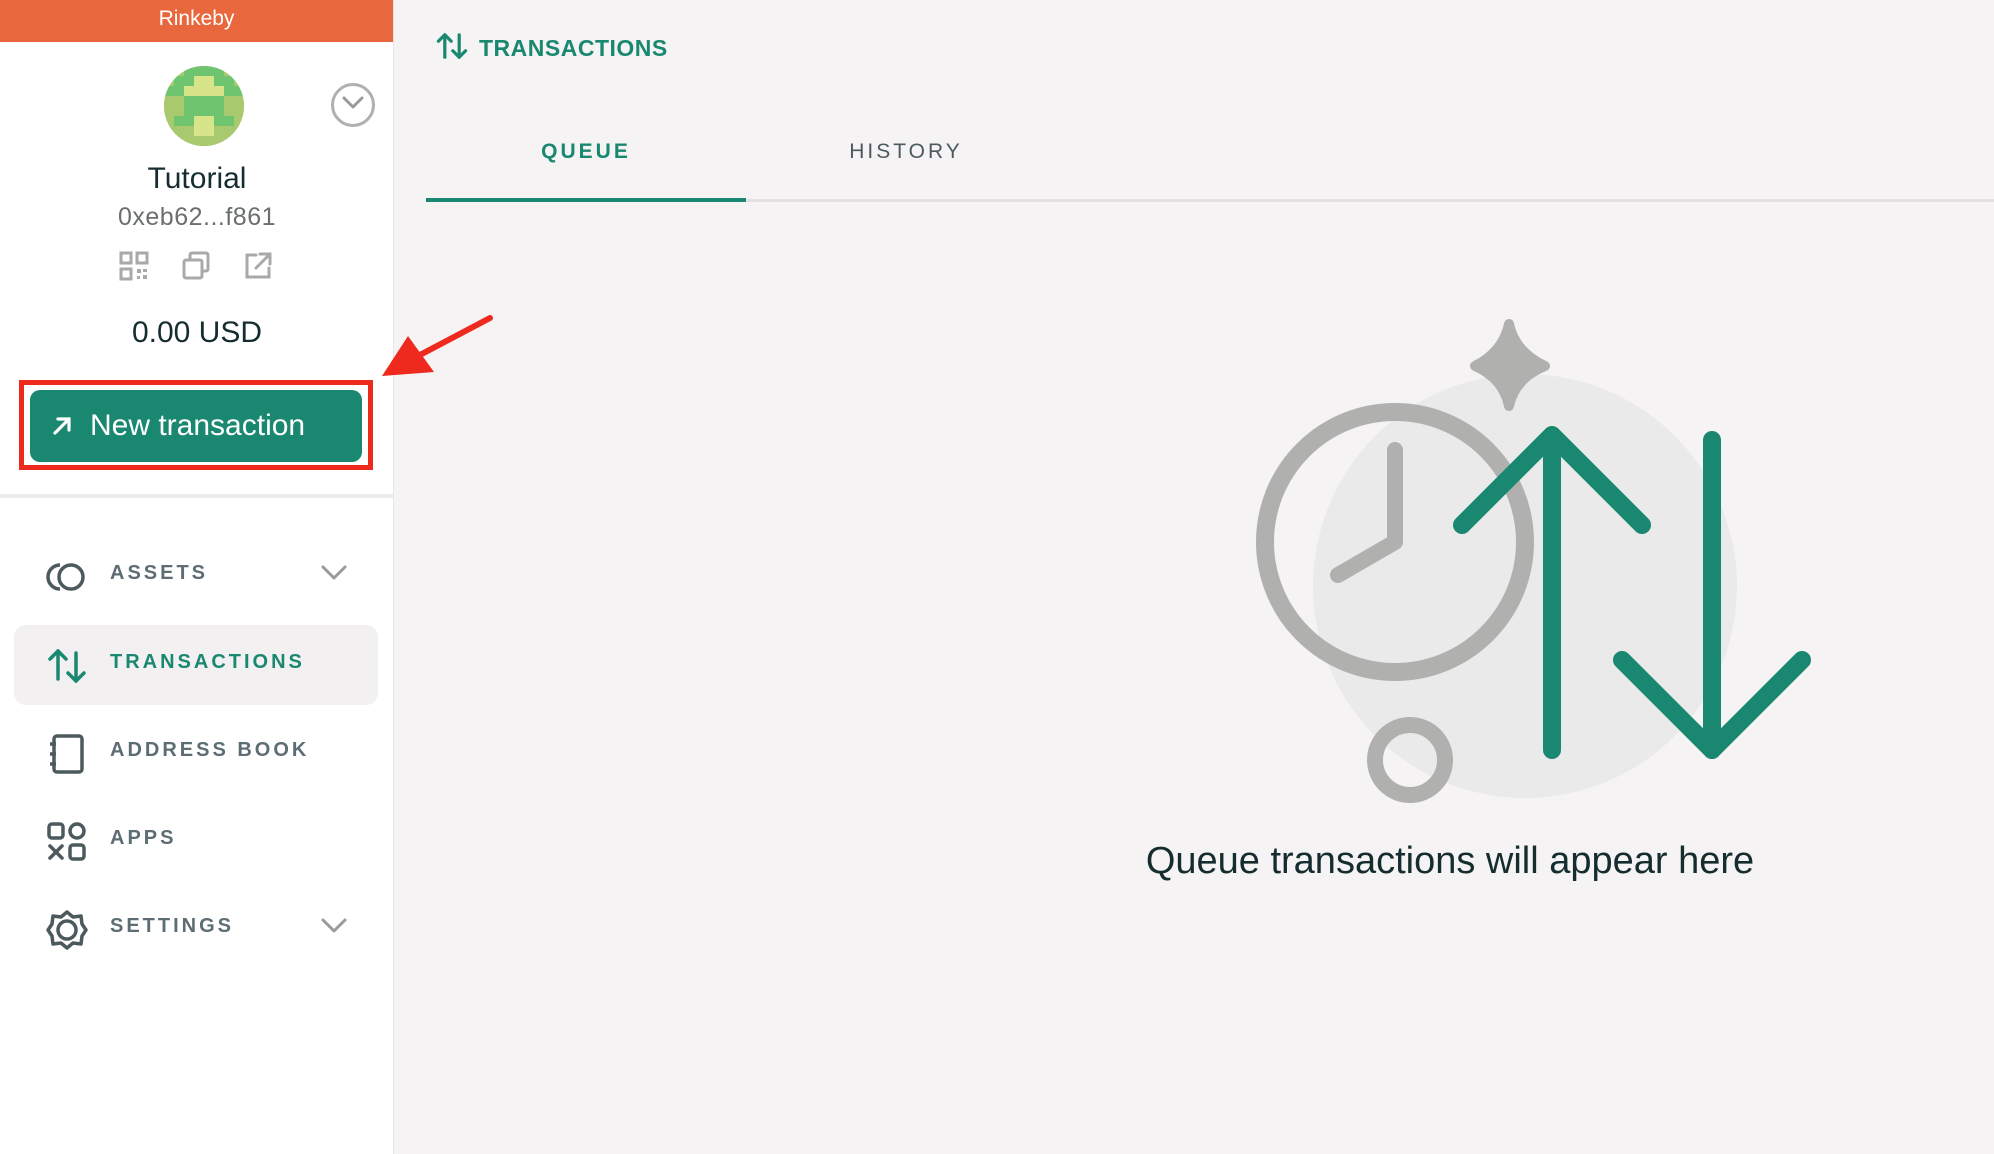 This screenshot has height=1154, width=1994. I want to click on safe-avatar, so click(204, 106).